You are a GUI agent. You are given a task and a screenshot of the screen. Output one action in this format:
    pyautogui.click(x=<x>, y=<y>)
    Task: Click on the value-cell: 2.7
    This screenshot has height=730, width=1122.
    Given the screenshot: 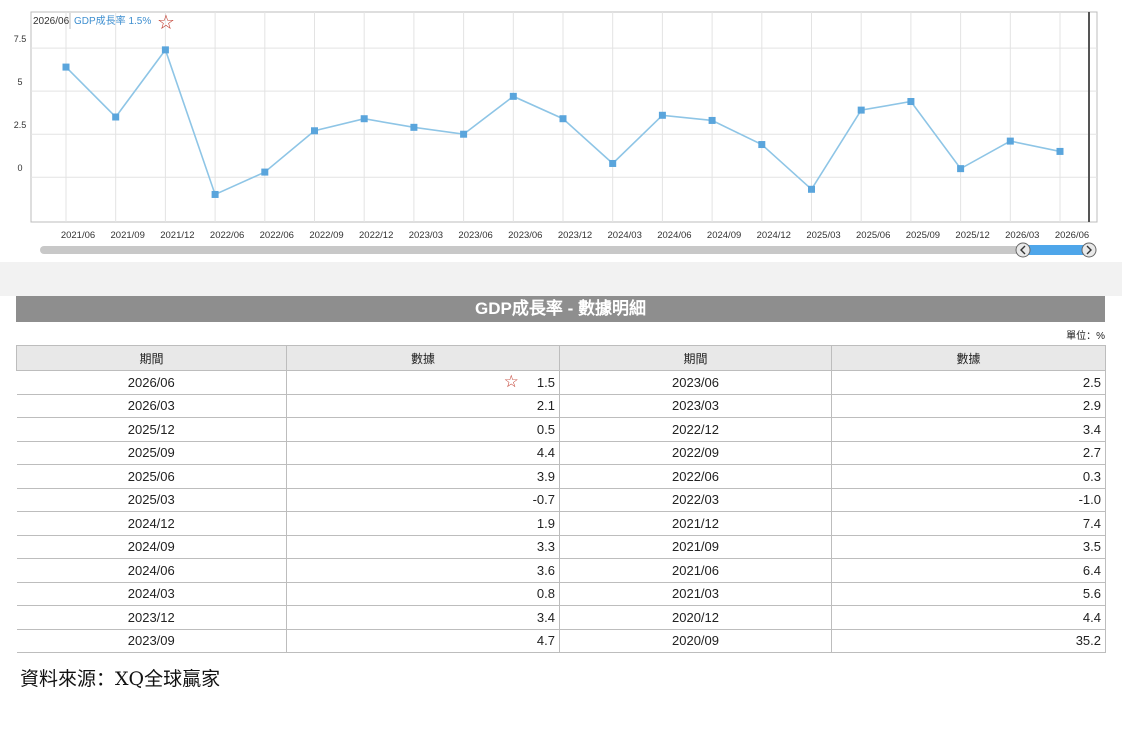 What is the action you would take?
    pyautogui.click(x=968, y=453)
    